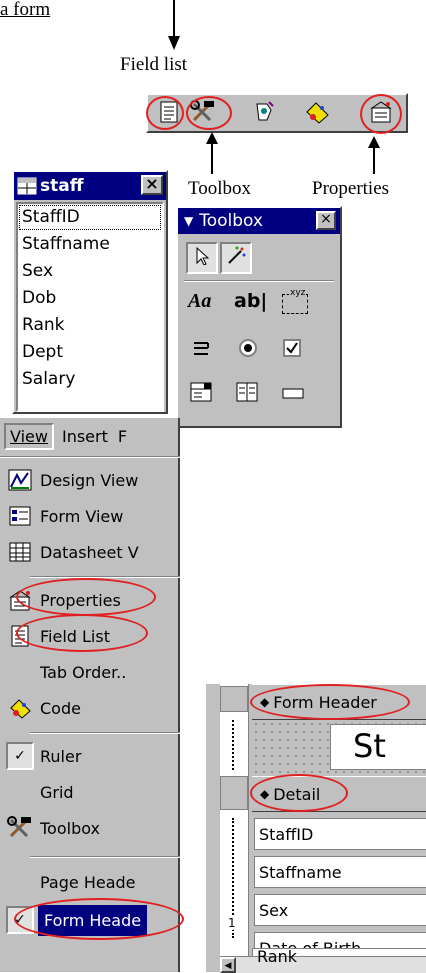 The image size is (426, 973). Describe the element at coordinates (90, 552) in the screenshot. I see `menu-item-datasheet-view: Datasheet V` at that location.